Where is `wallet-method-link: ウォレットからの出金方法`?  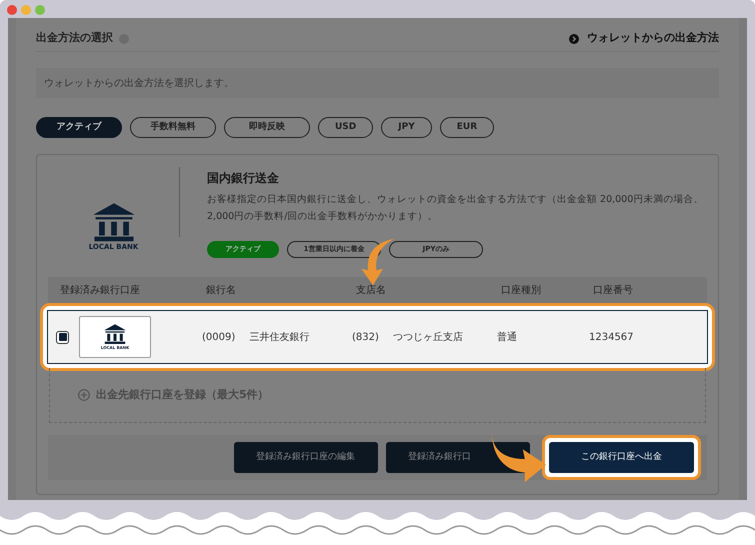
wallet-method-link: ウォレットからの出金方法 is located at coordinates (644, 38).